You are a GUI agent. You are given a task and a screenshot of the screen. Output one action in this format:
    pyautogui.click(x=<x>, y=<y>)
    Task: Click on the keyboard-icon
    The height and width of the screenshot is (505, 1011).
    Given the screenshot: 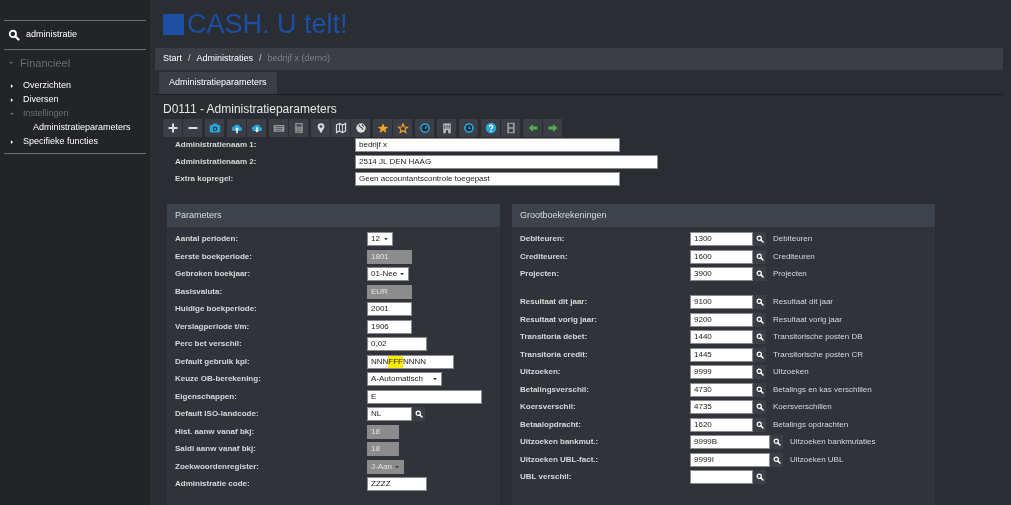 What is the action you would take?
    pyautogui.click(x=278, y=128)
    